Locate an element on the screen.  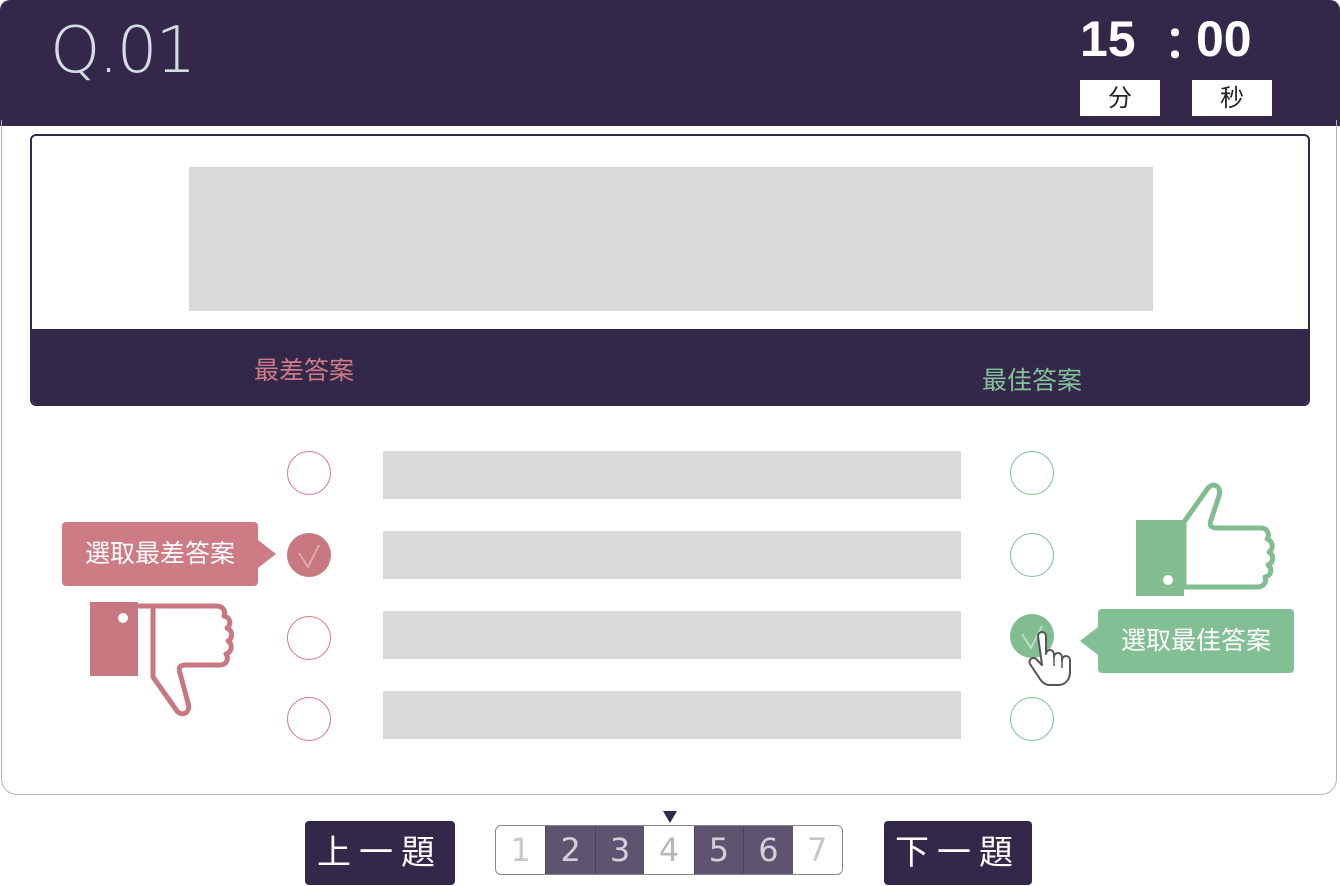
best-answer-column-label: 最佳答案 is located at coordinates (1032, 380).